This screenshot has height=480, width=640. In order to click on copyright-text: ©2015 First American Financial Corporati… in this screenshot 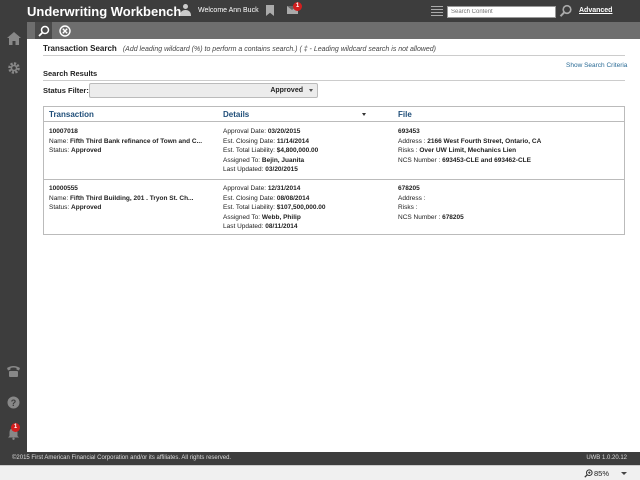, I will do `click(122, 458)`.